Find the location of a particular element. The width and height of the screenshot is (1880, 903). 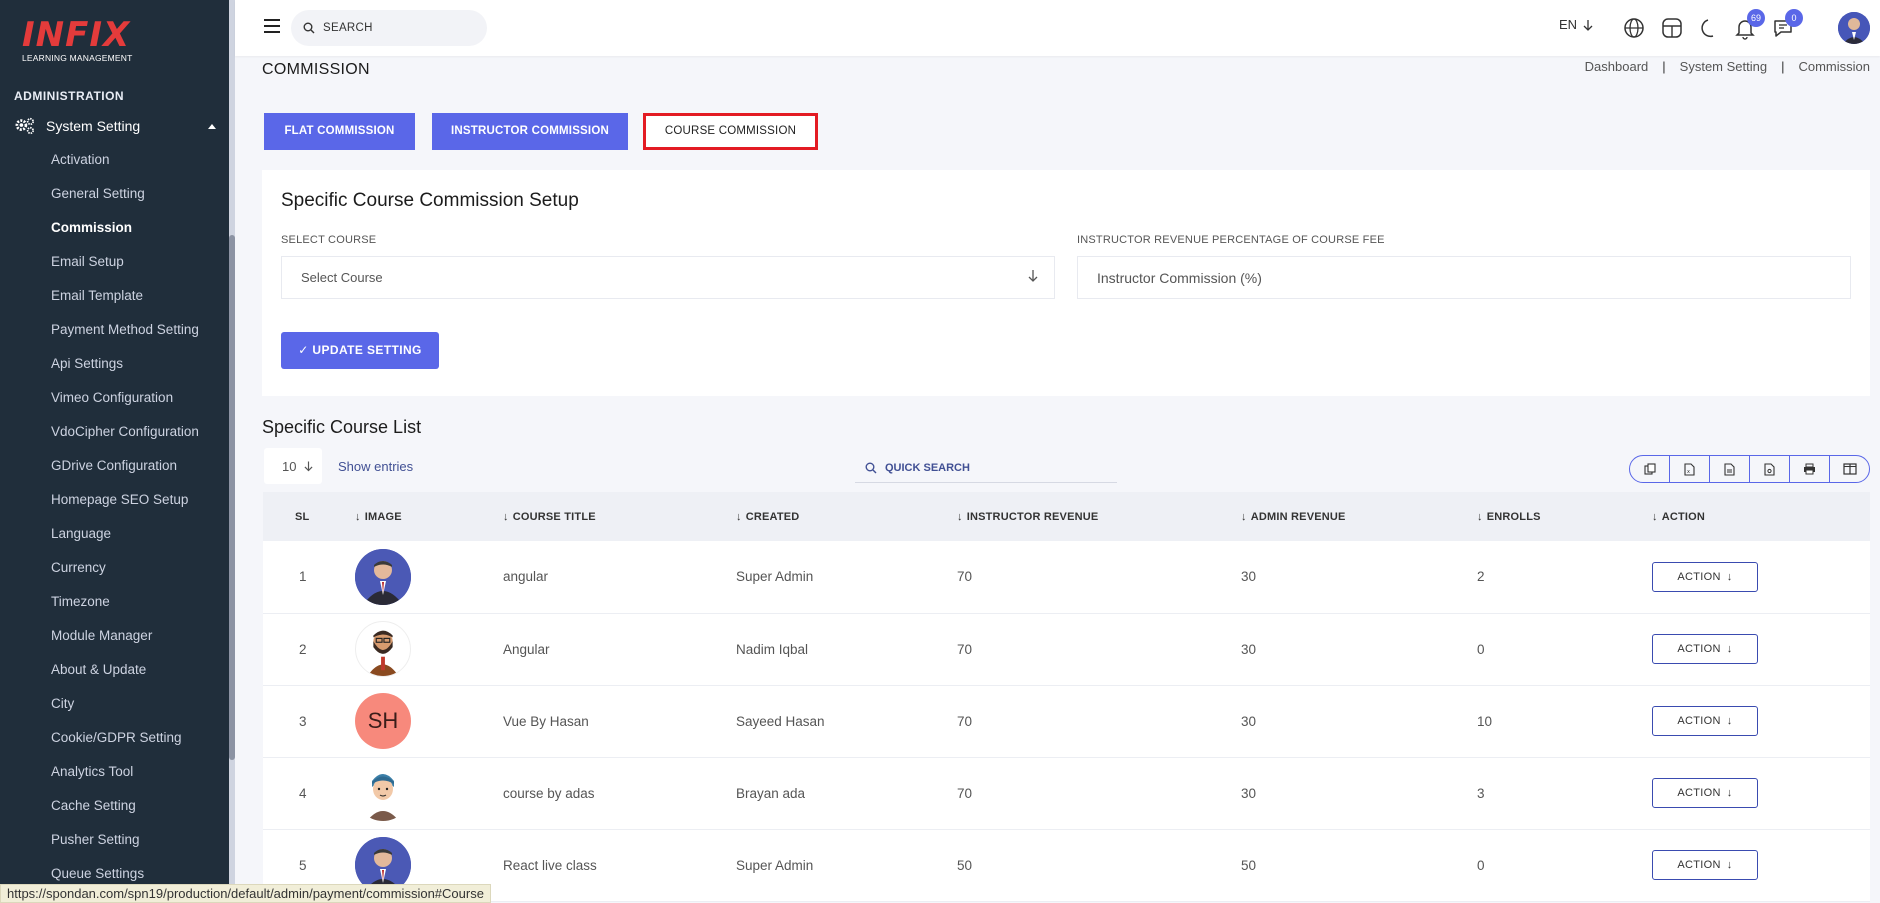

caret-up-icon is located at coordinates (212, 126).